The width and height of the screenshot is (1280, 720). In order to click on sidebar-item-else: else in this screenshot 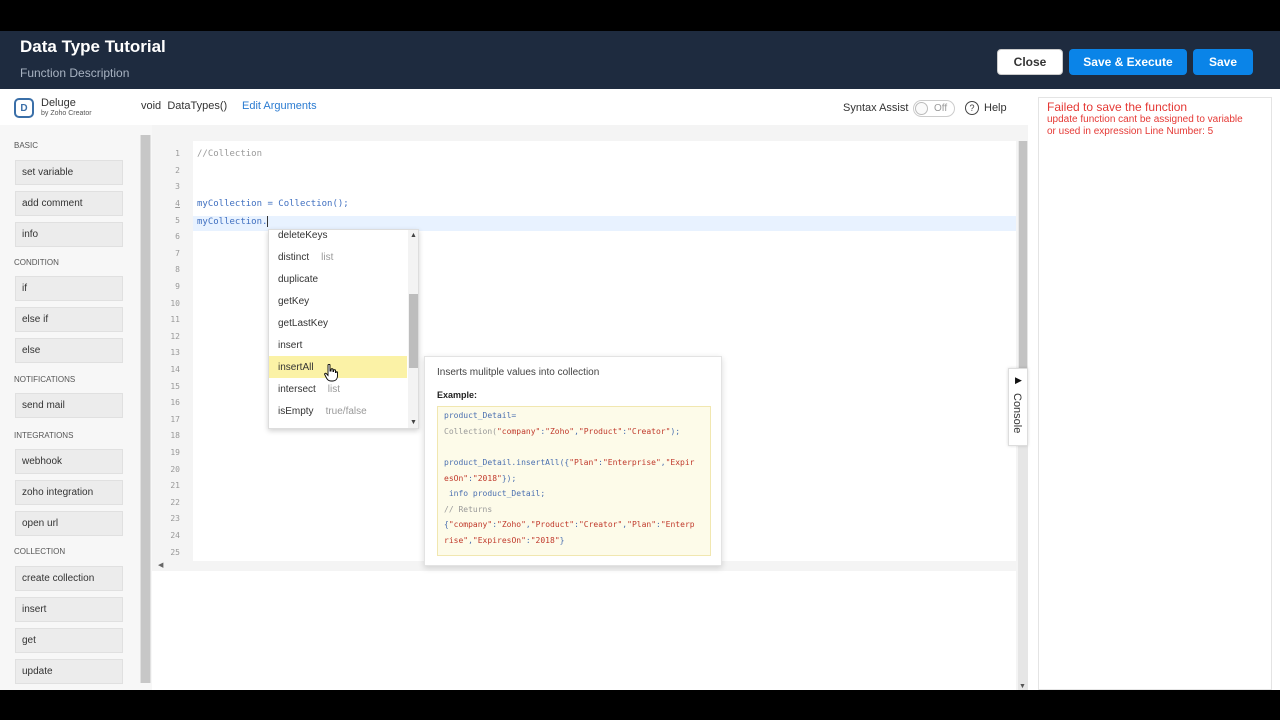, I will do `click(69, 350)`.